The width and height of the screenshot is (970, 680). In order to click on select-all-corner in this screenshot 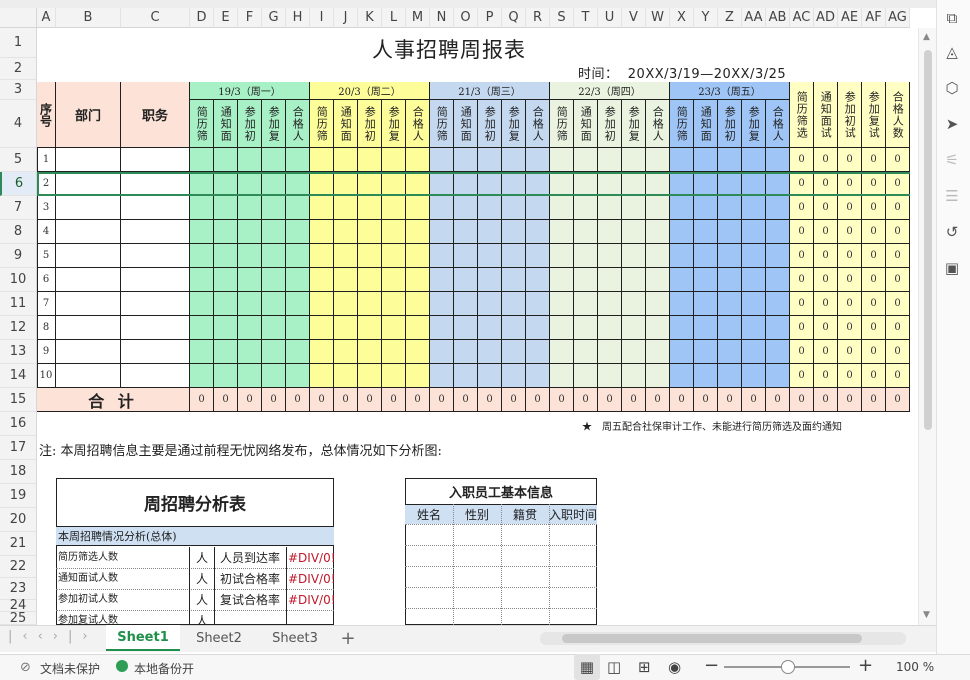, I will do `click(18, 18)`.